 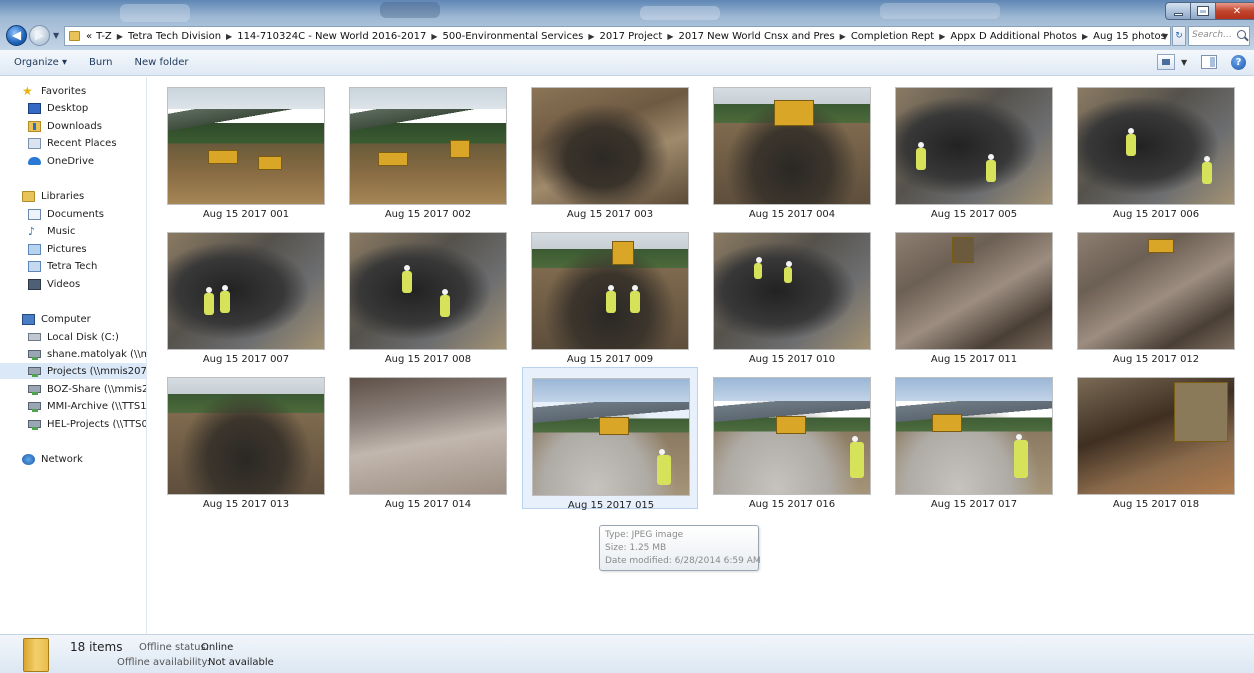 What do you see at coordinates (34, 425) in the screenshot?
I see `network-drive-icon` at bounding box center [34, 425].